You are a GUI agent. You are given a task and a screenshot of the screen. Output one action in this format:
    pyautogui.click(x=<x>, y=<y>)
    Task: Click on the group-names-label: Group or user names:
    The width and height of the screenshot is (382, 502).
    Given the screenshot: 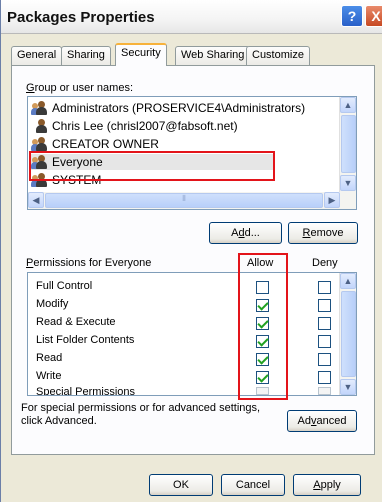 What is the action you would take?
    pyautogui.click(x=79, y=88)
    